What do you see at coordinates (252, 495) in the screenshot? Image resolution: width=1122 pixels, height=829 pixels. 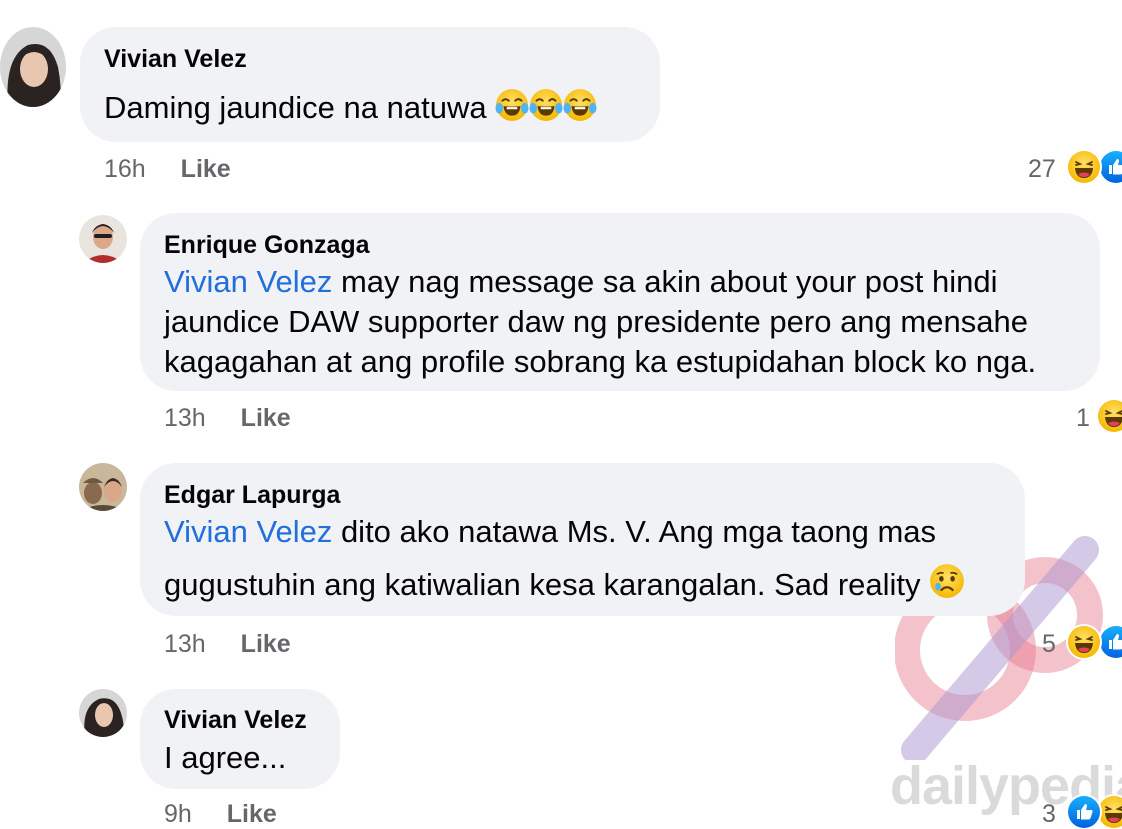 I see `comment-author: Edgar Lapurga` at bounding box center [252, 495].